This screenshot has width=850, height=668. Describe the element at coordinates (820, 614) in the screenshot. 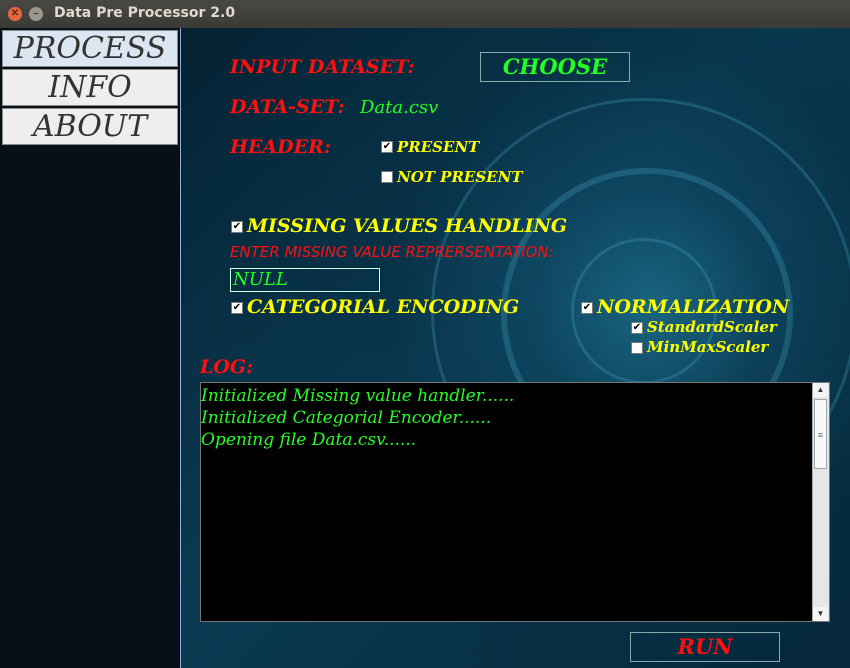

I see `scroll-down-icon: ▼` at that location.